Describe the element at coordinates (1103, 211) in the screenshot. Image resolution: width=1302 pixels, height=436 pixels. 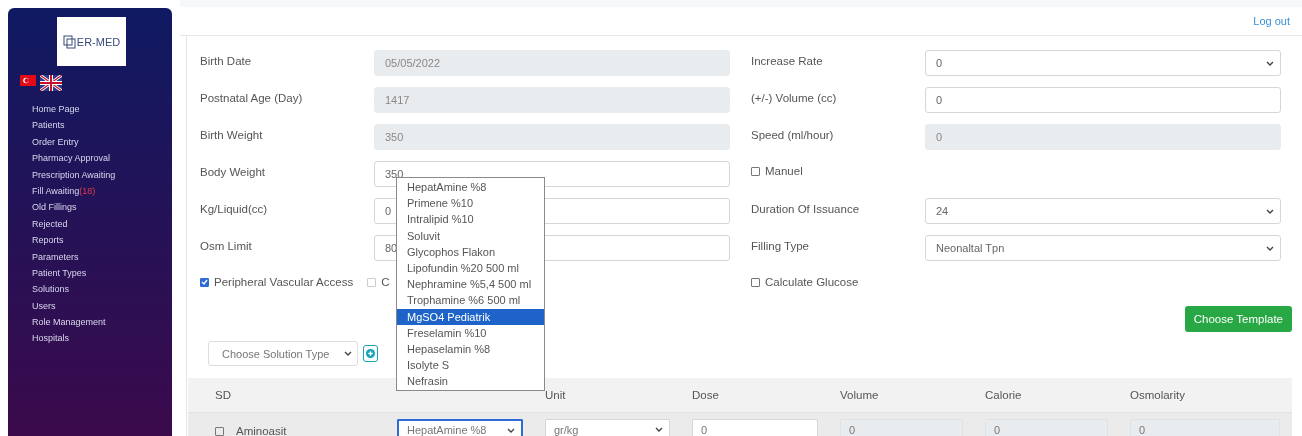
I see `select-field: 24` at that location.